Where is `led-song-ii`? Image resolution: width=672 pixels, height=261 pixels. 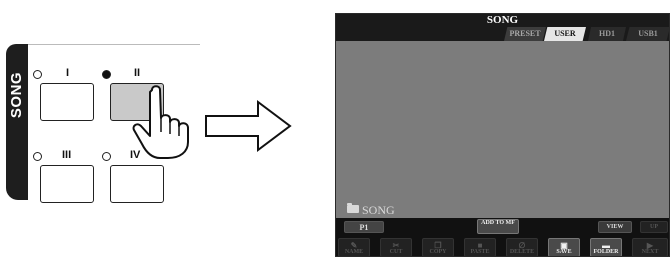 led-song-ii is located at coordinates (106, 74).